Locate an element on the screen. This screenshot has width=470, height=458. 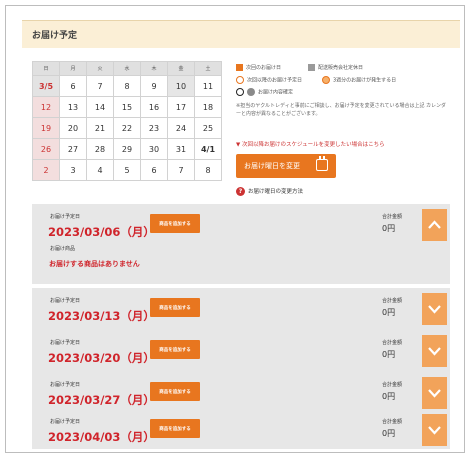
help-link-text: お届け曜日の変更方法 is located at coordinates (275, 192).